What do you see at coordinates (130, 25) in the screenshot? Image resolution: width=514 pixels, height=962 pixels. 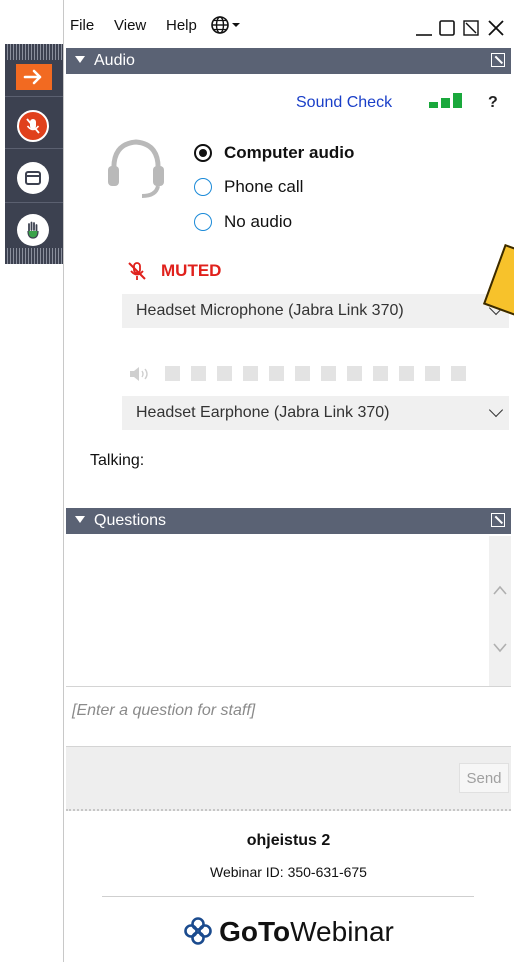 I see `menu-view: View` at bounding box center [130, 25].